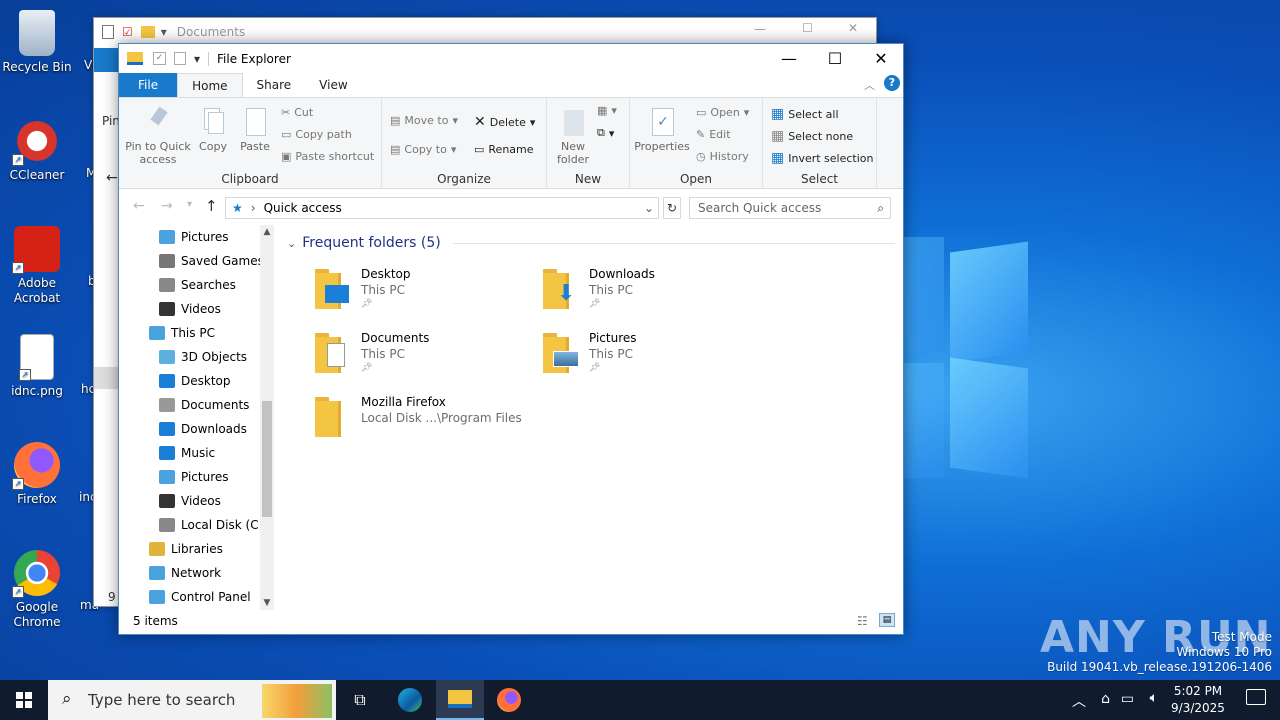 This screenshot has width=1280, height=720. Describe the element at coordinates (158, 136) in the screenshot. I see `pin-to-quick-access-button: Pin to Quick access` at that location.